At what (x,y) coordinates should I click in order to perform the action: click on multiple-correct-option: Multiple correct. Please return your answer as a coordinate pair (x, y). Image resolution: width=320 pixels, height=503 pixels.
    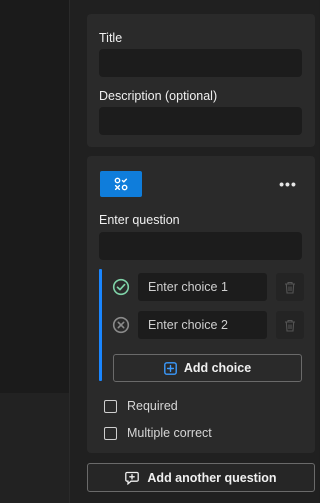
    Looking at the image, I should click on (158, 433).